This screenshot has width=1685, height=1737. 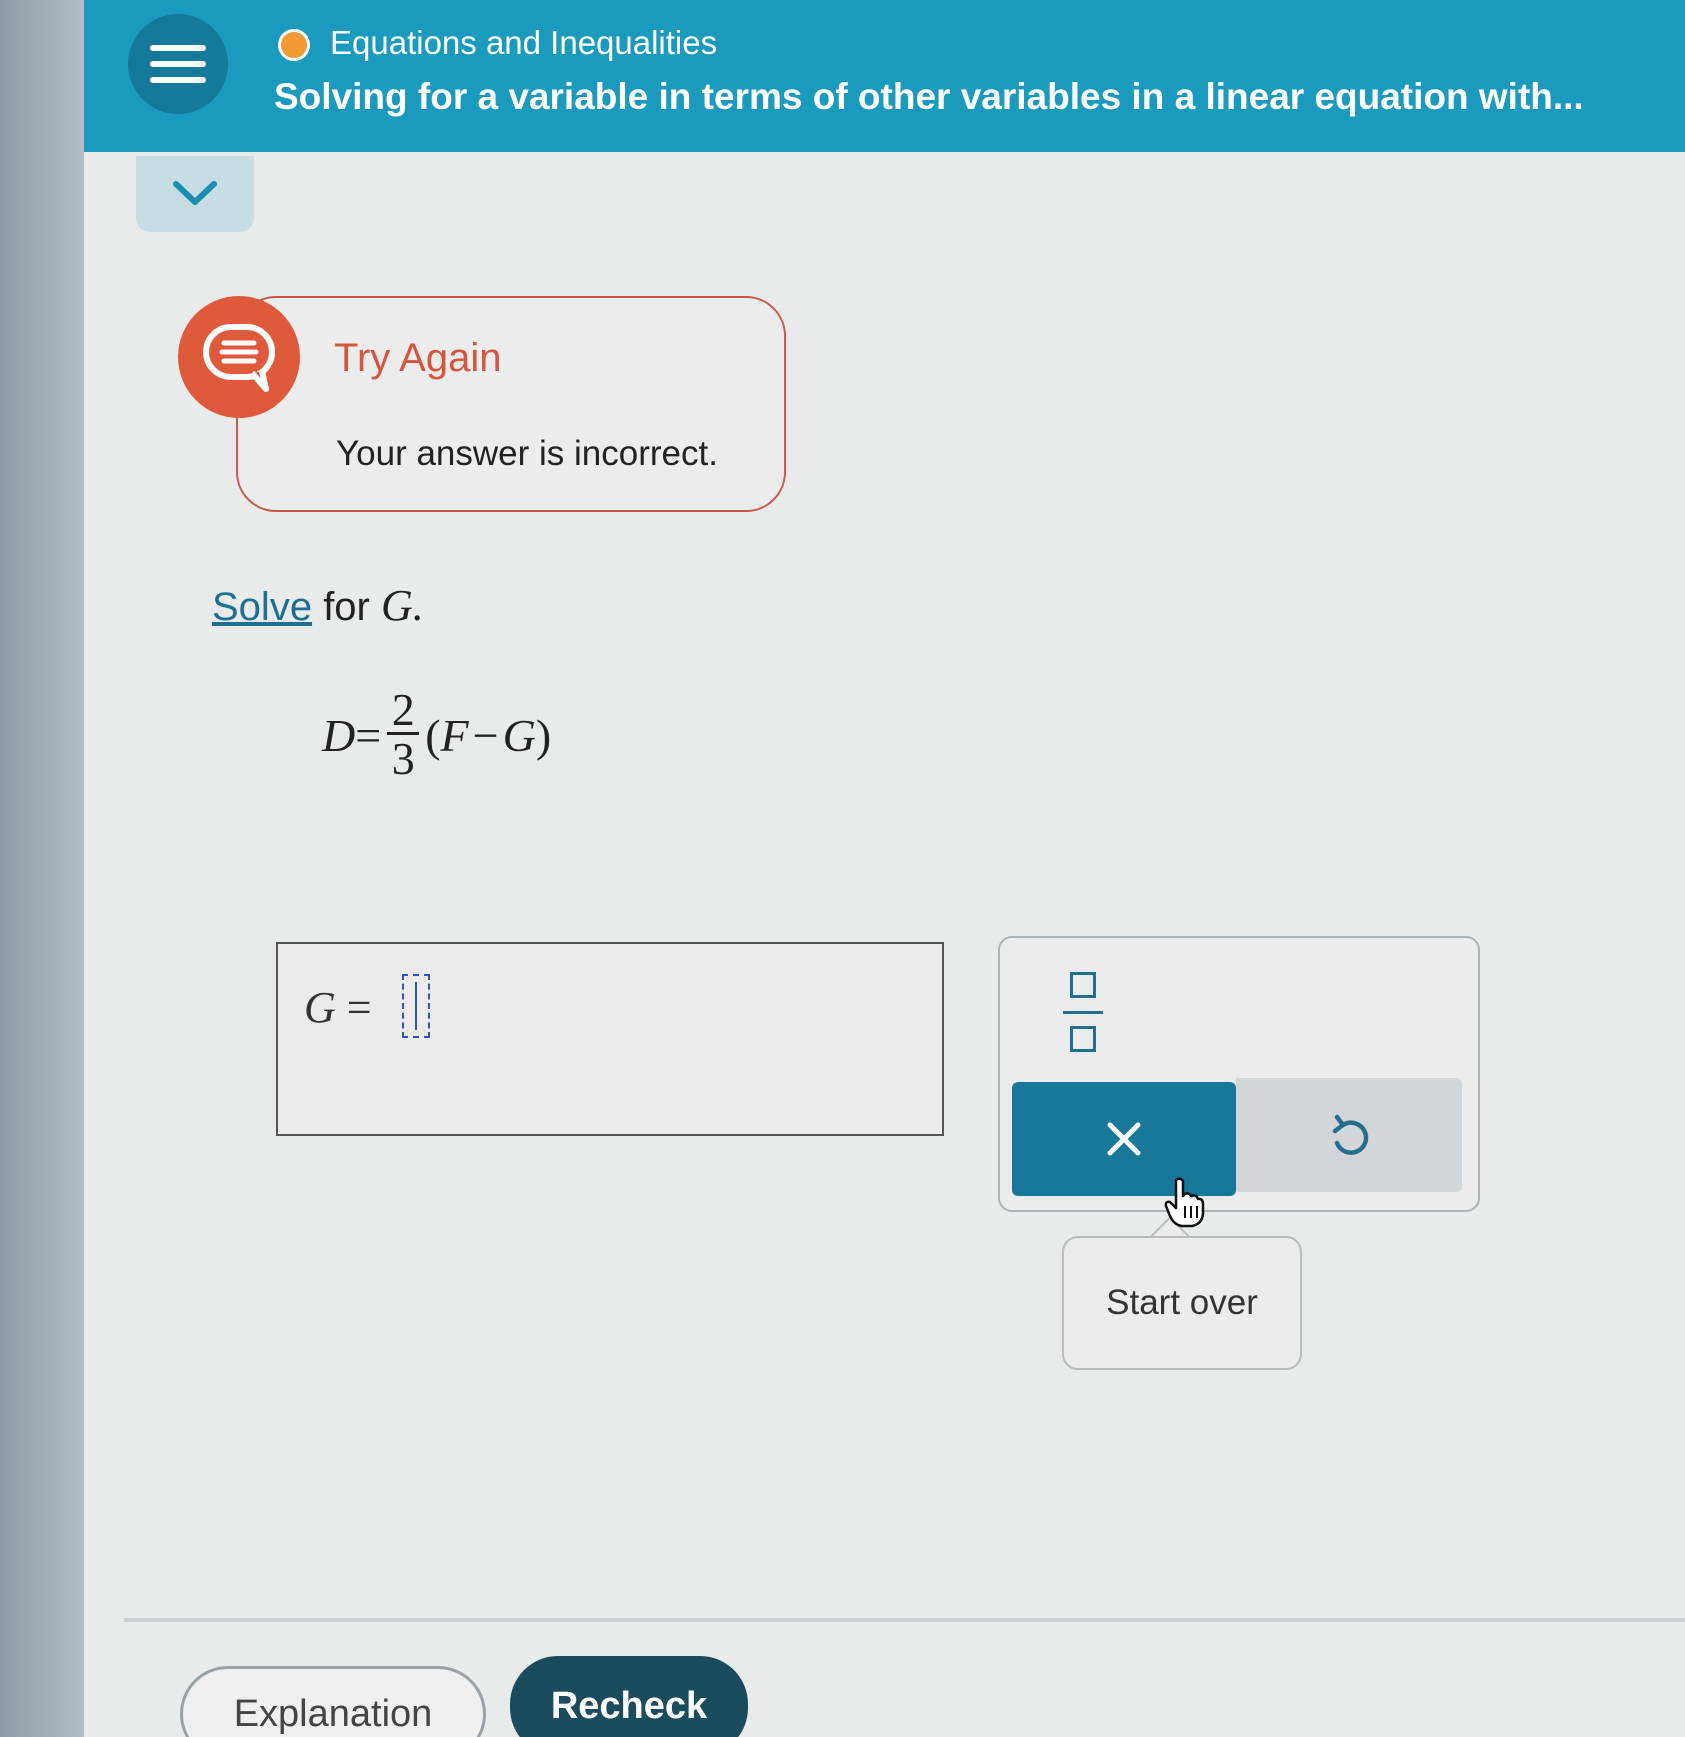 I want to click on collapse-toggle-button, so click(x=195, y=194).